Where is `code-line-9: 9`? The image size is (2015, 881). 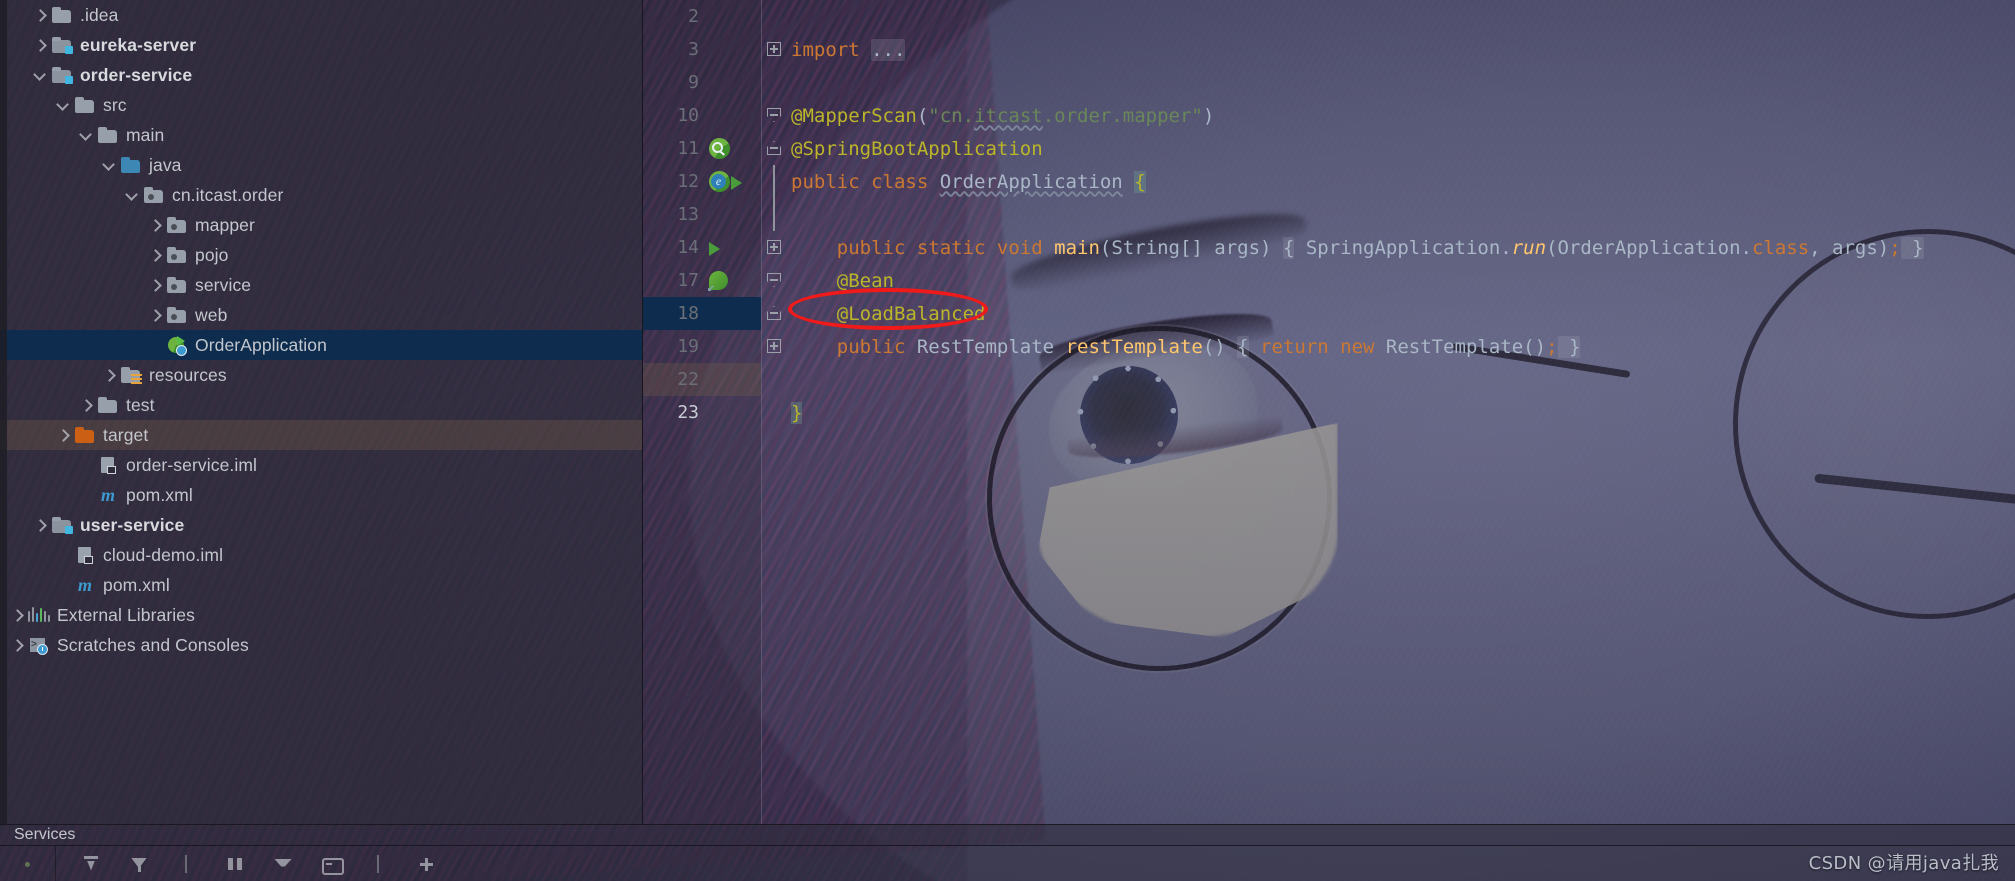
code-line-9: 9 is located at coordinates (1329, 82).